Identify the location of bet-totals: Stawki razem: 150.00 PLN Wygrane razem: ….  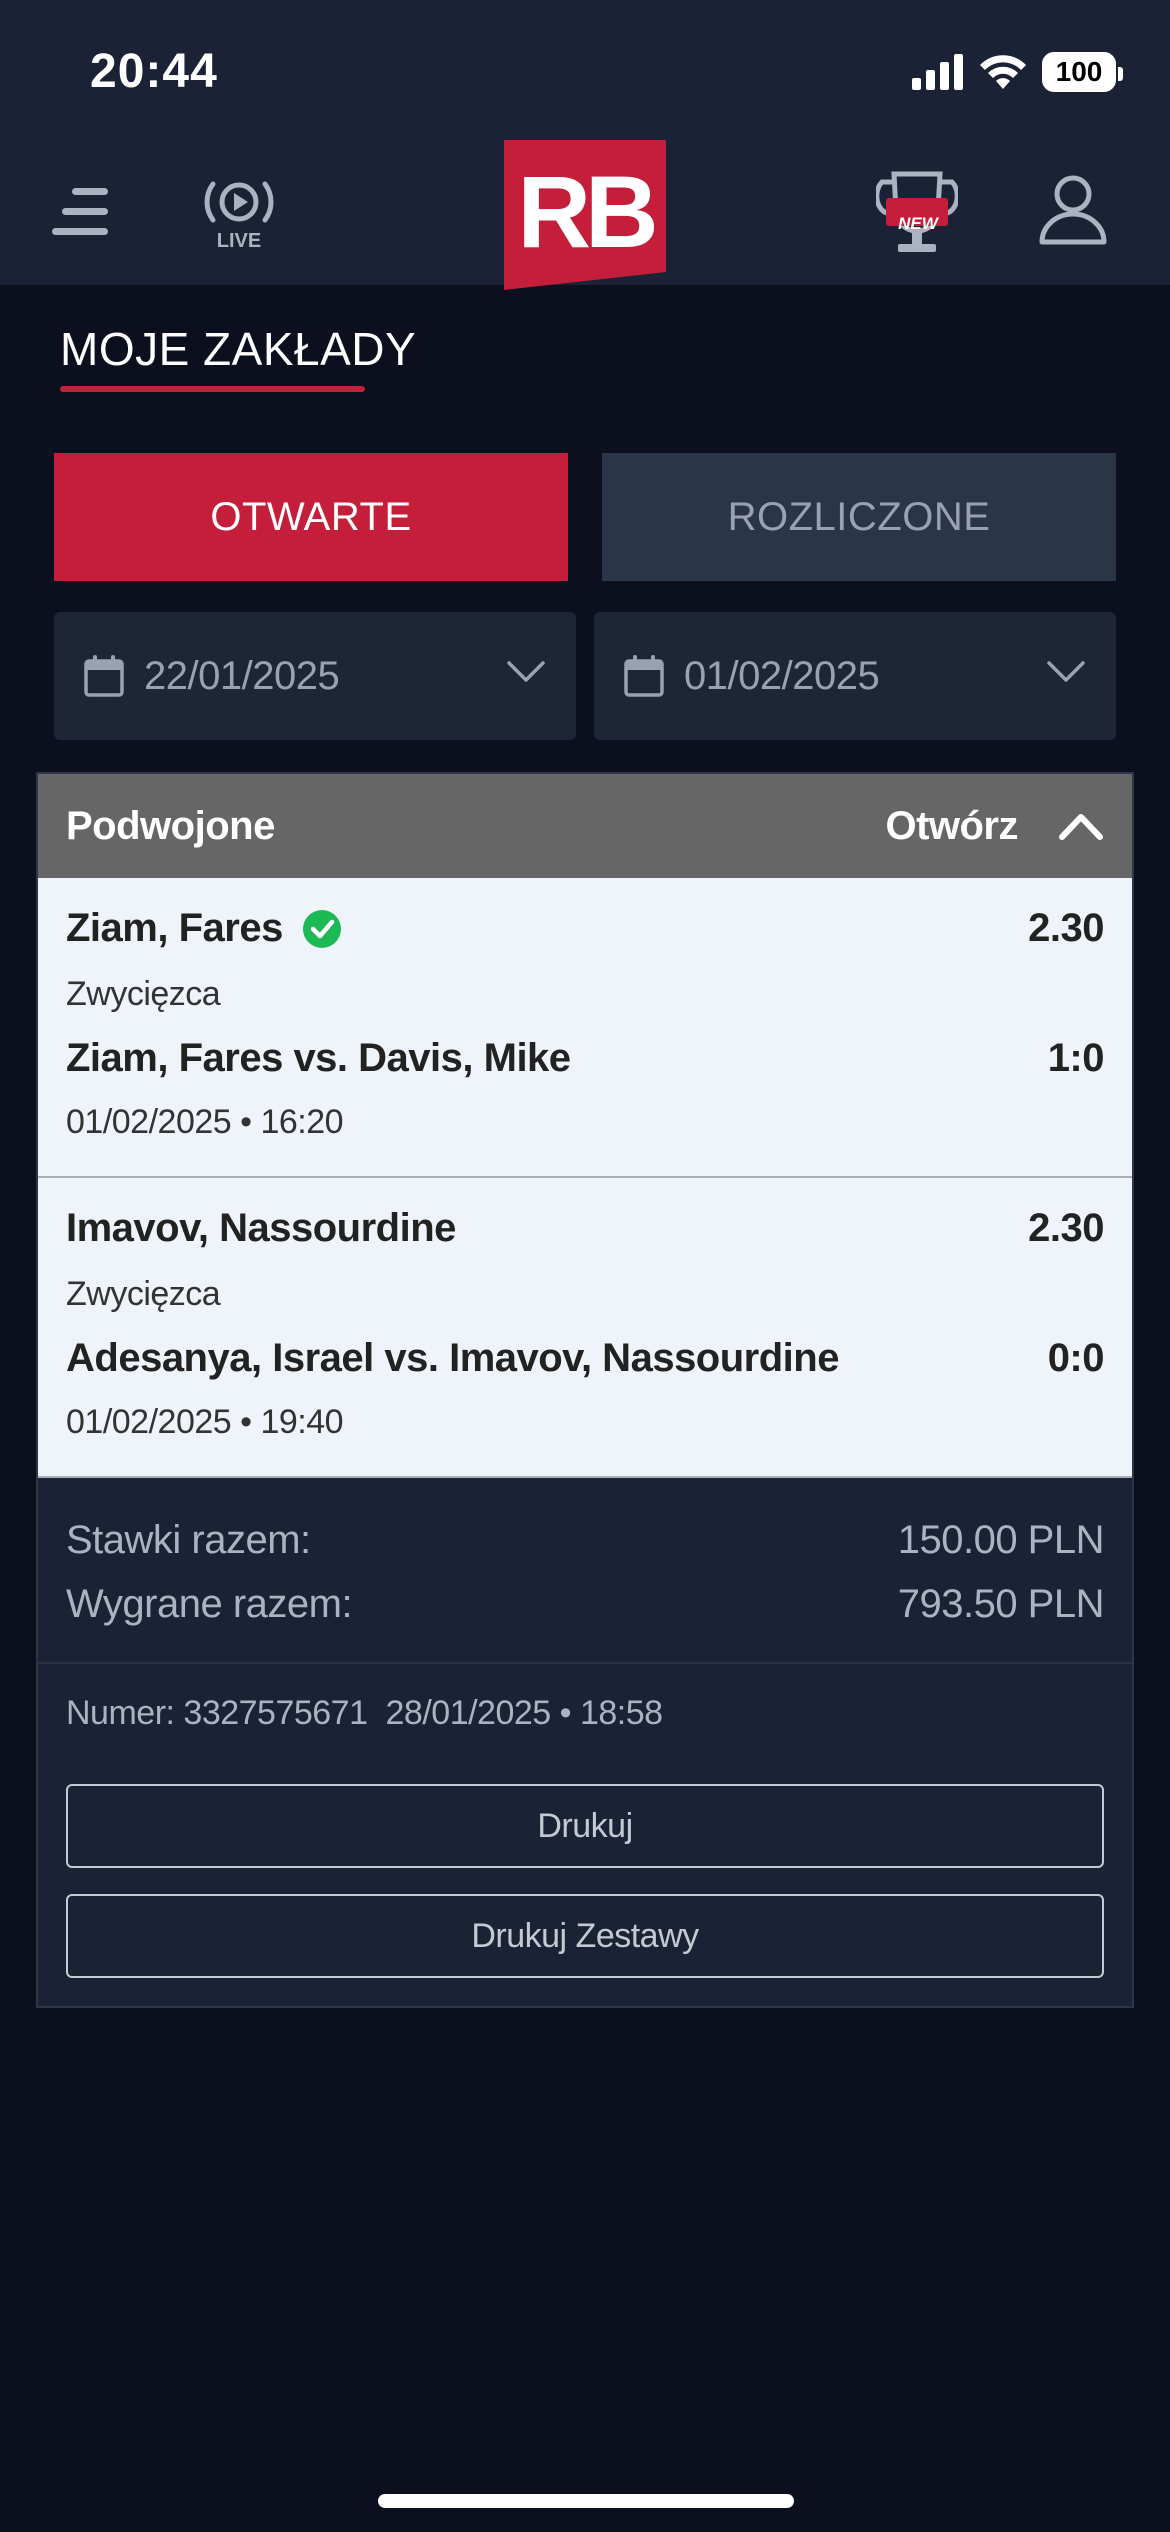
(585, 1571).